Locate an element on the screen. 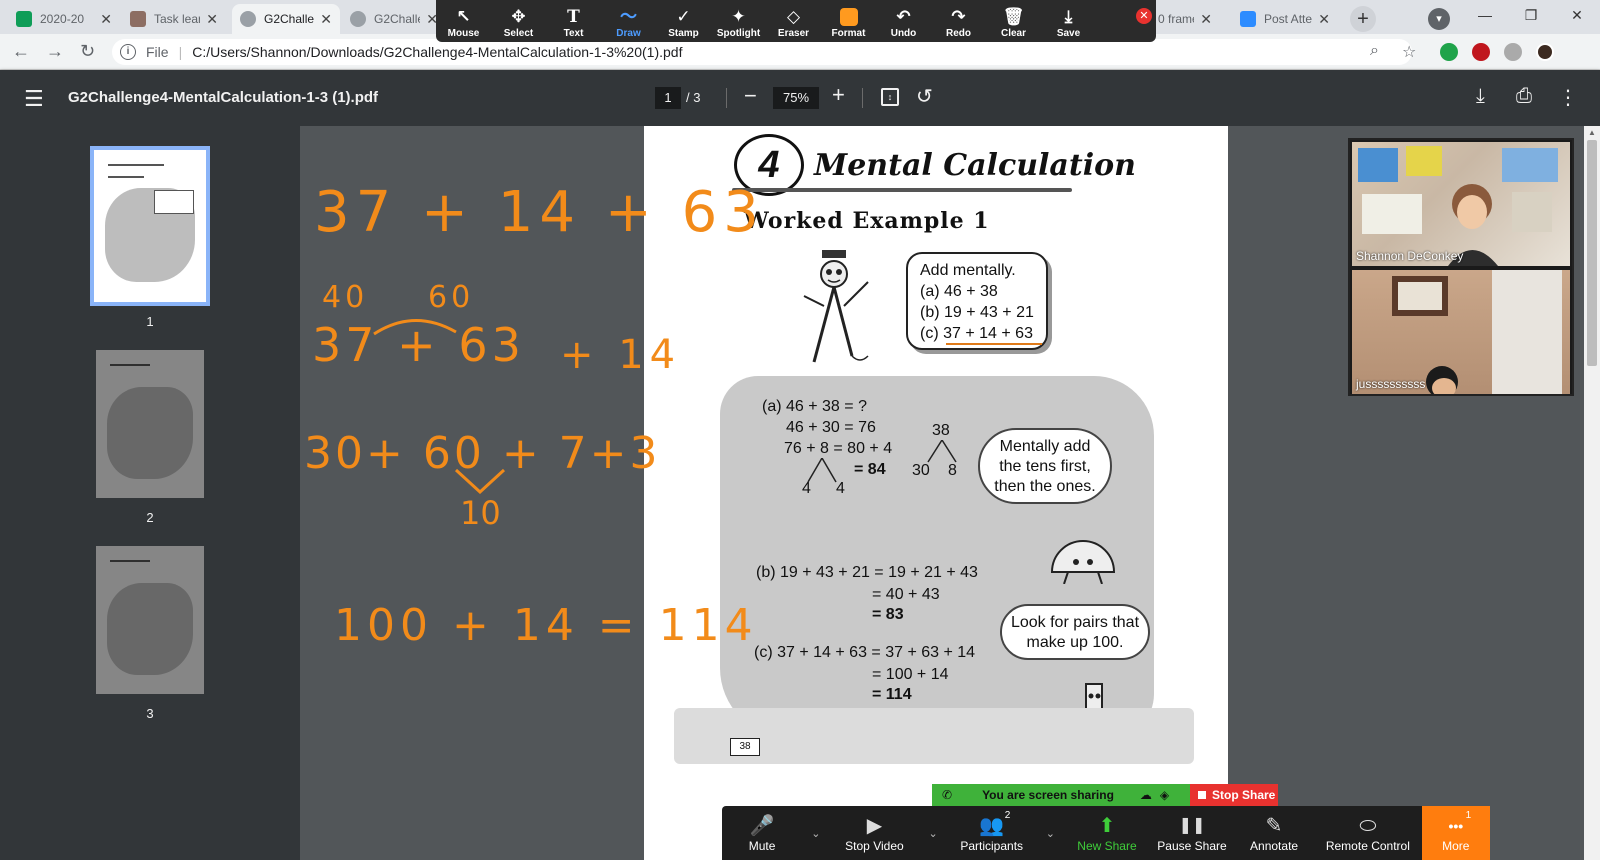  scroll-up-icon: ▲ is located at coordinates (1592, 132).